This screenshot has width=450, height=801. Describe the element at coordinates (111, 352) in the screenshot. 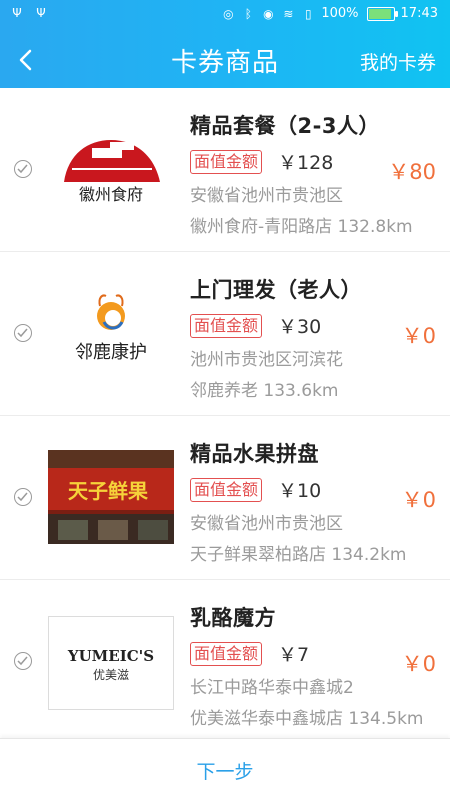

I see `logo-text: 邻鹿康护` at that location.